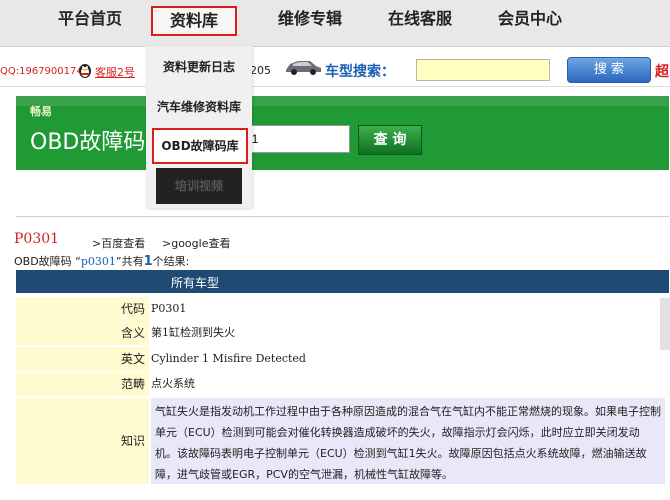 This screenshot has height=500, width=670. Describe the element at coordinates (199, 186) in the screenshot. I see `dropdown-training-video: 培训视频` at that location.